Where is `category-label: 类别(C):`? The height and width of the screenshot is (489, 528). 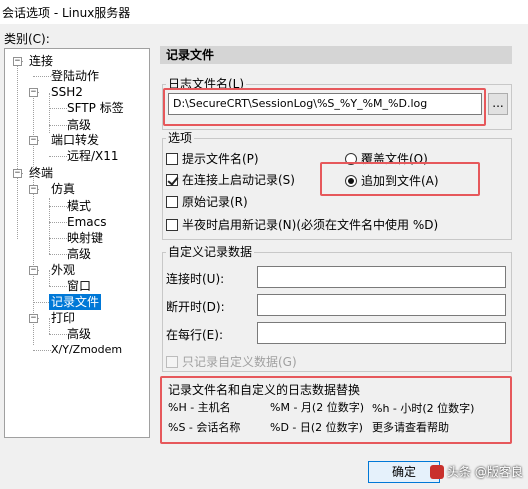
category-label: 类别(C): is located at coordinates (27, 39).